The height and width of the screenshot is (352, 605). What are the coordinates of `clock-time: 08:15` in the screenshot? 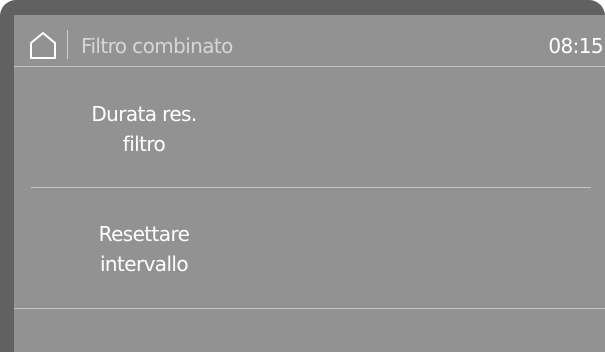 It's located at (575, 46).